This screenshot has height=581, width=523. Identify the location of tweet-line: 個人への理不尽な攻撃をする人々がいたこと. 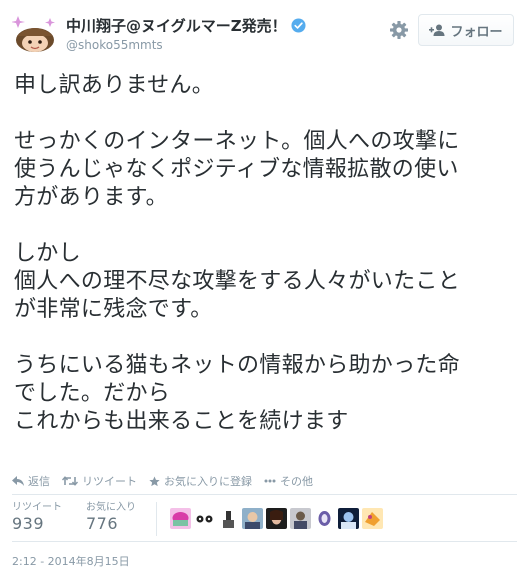
(237, 281).